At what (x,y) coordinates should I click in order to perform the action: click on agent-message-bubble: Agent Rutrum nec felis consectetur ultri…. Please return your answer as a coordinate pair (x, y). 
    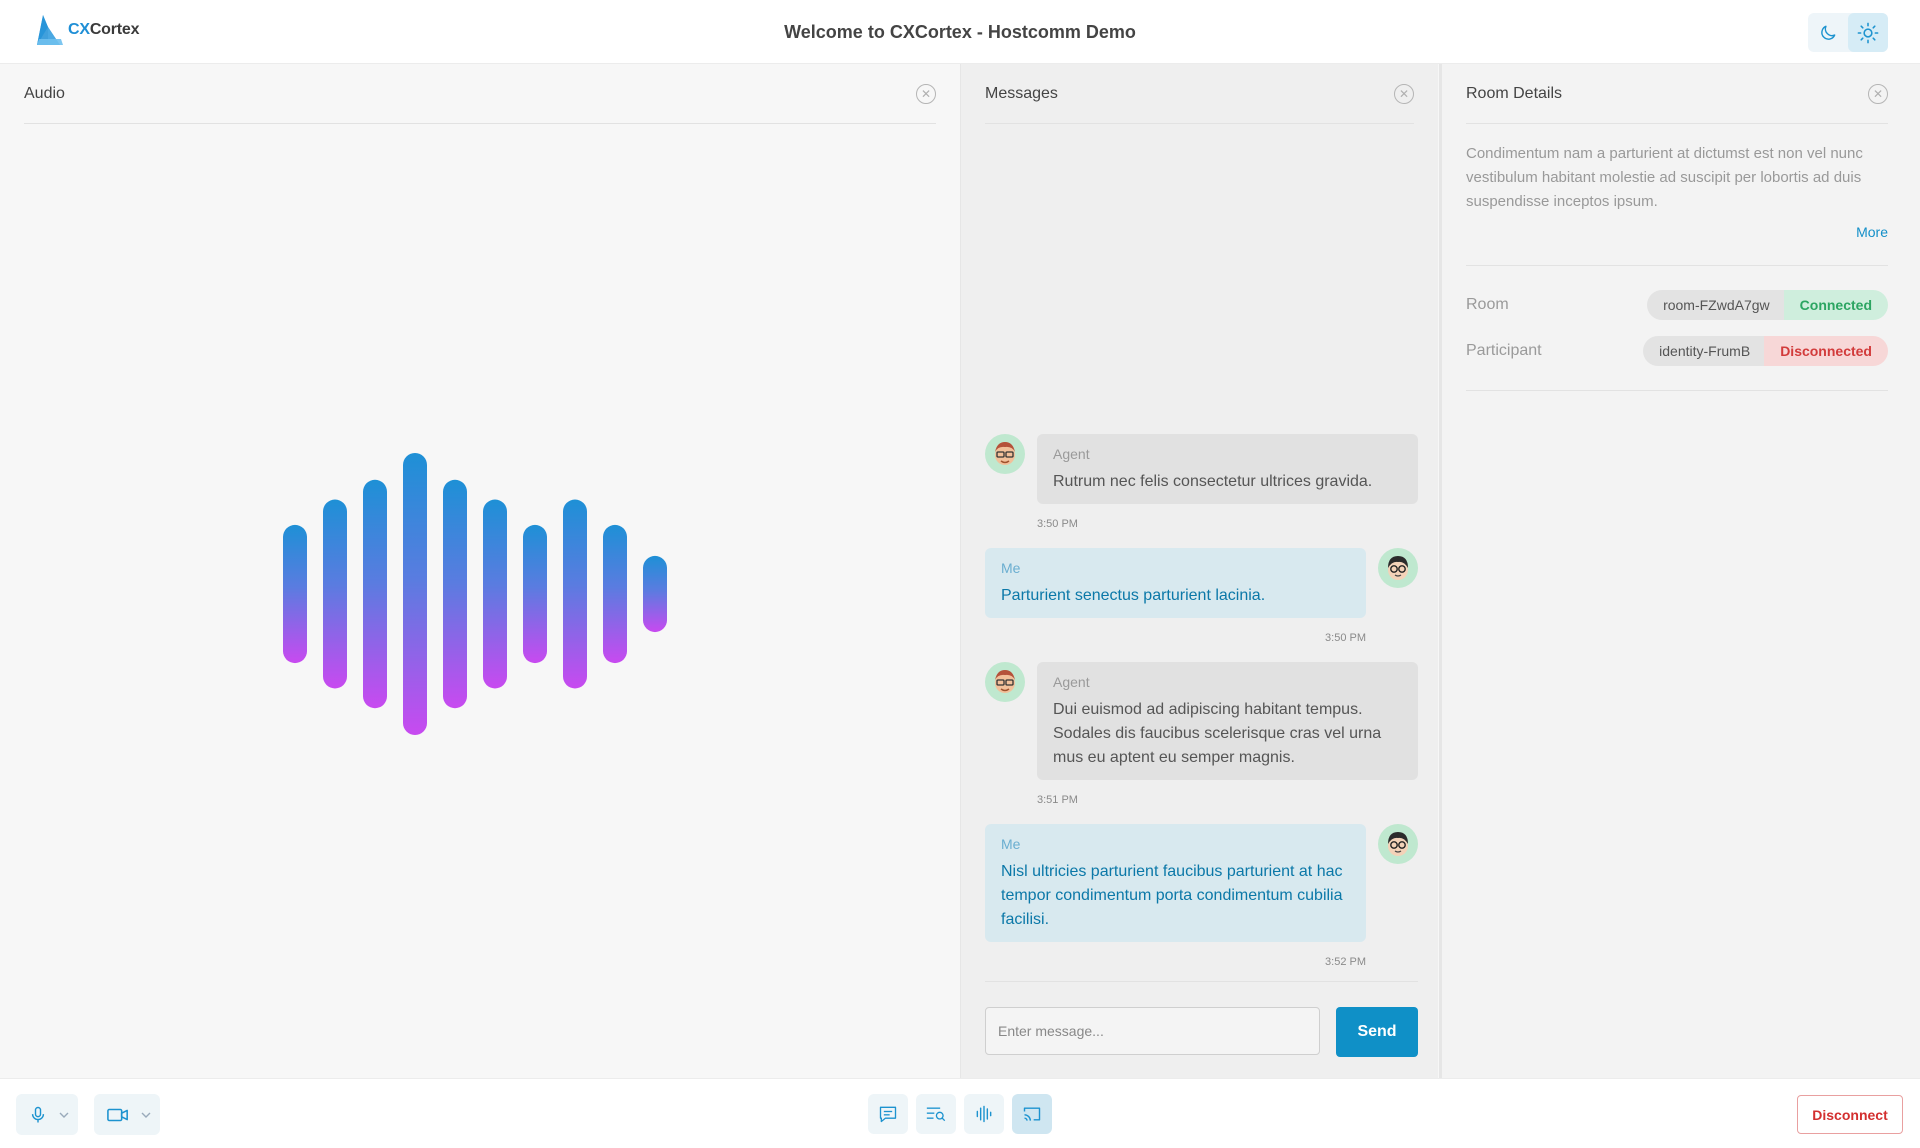
    Looking at the image, I should click on (1227, 469).